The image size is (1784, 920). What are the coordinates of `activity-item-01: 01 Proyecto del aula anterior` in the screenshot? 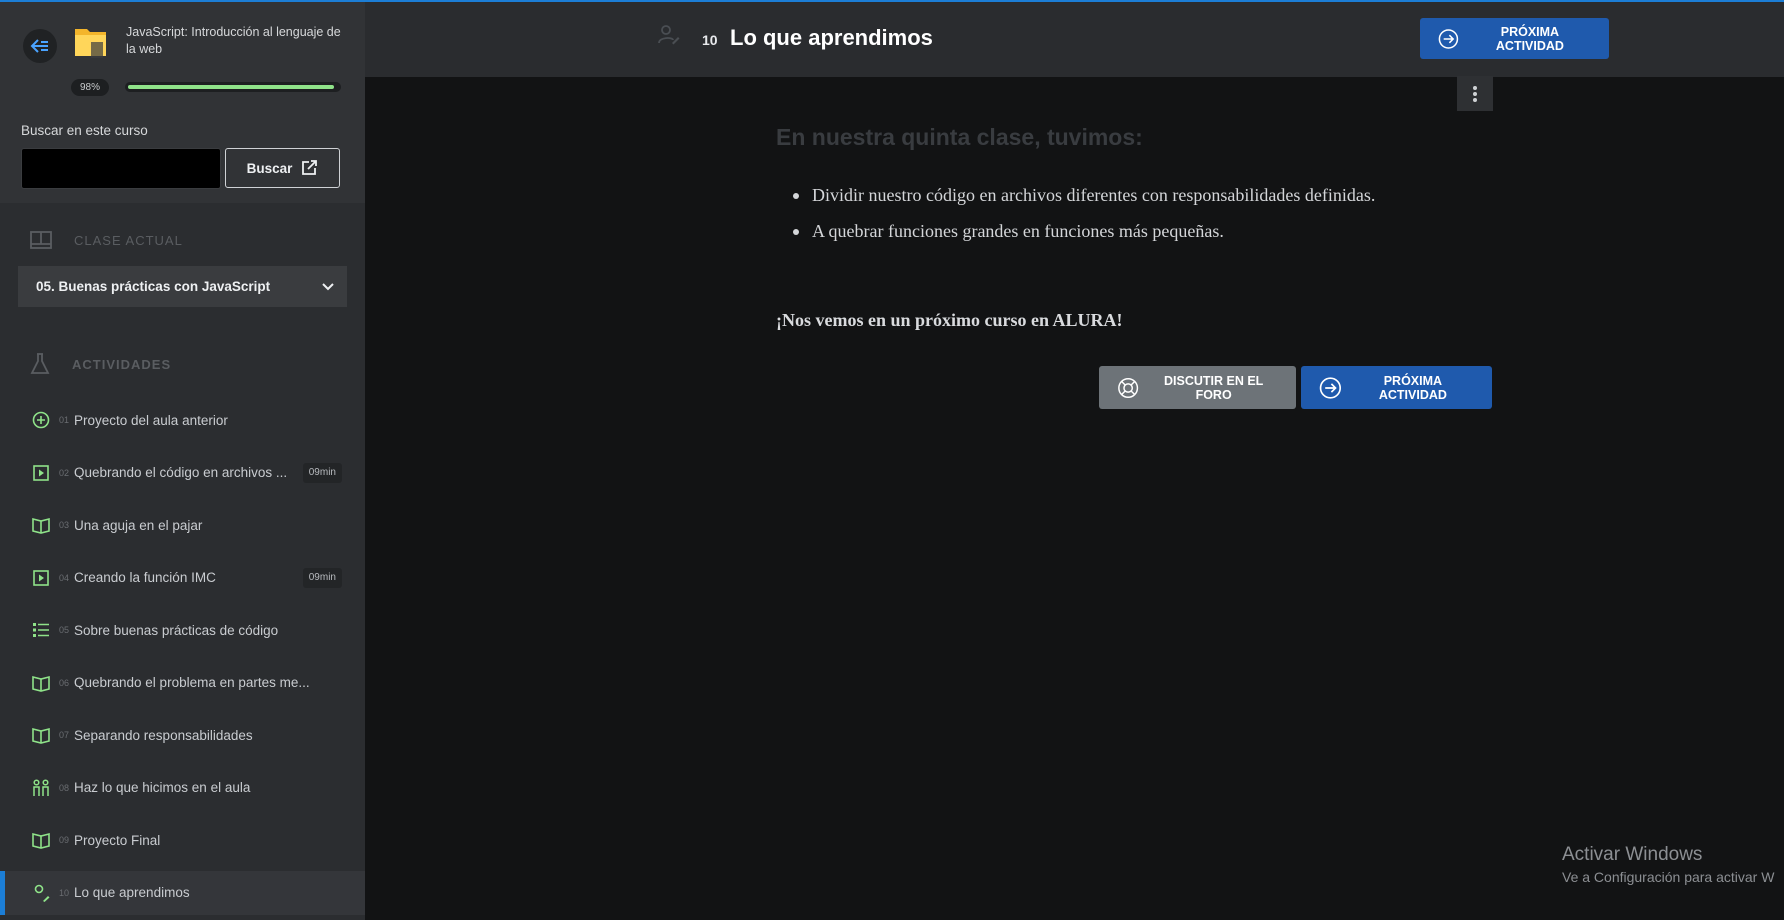 It's located at (182, 420).